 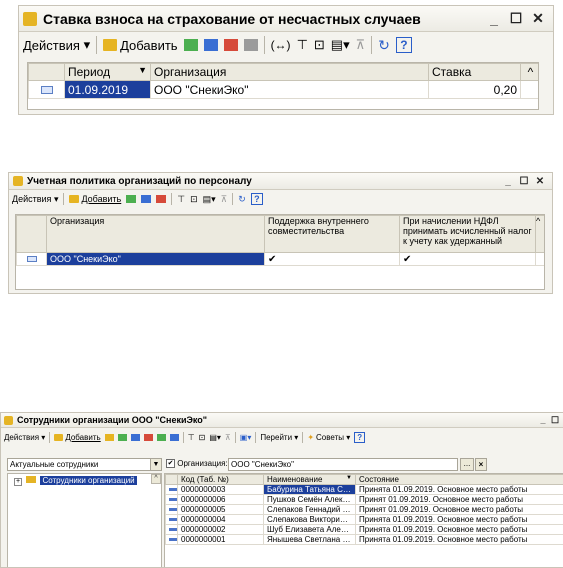 What do you see at coordinates (220, 509) in the screenshot?
I see `code-cell: 0000000005` at bounding box center [220, 509].